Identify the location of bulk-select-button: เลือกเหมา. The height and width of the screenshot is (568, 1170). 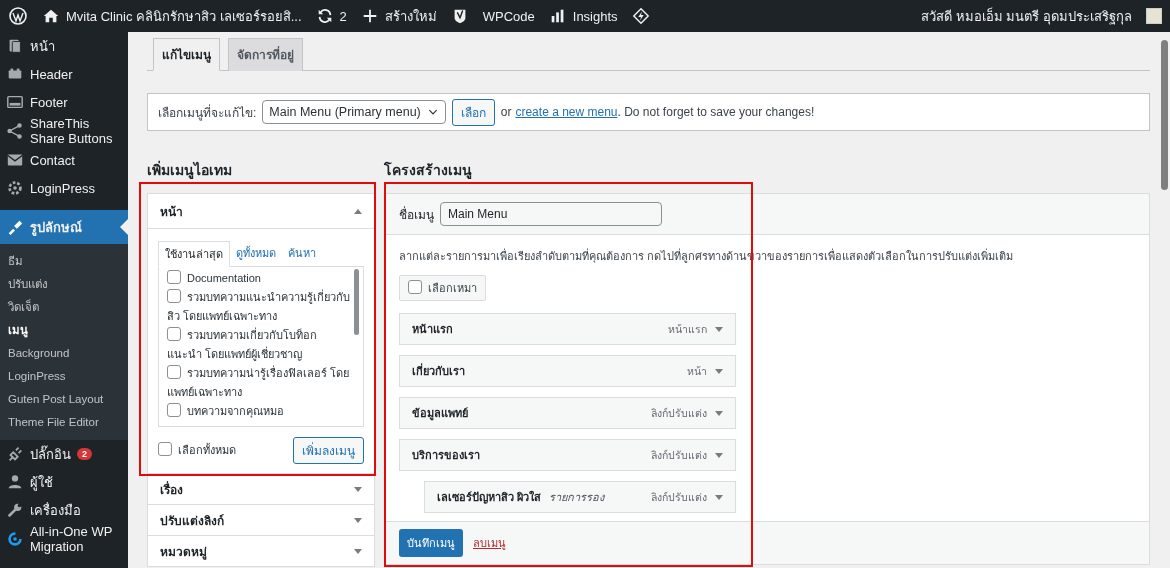
(442, 288).